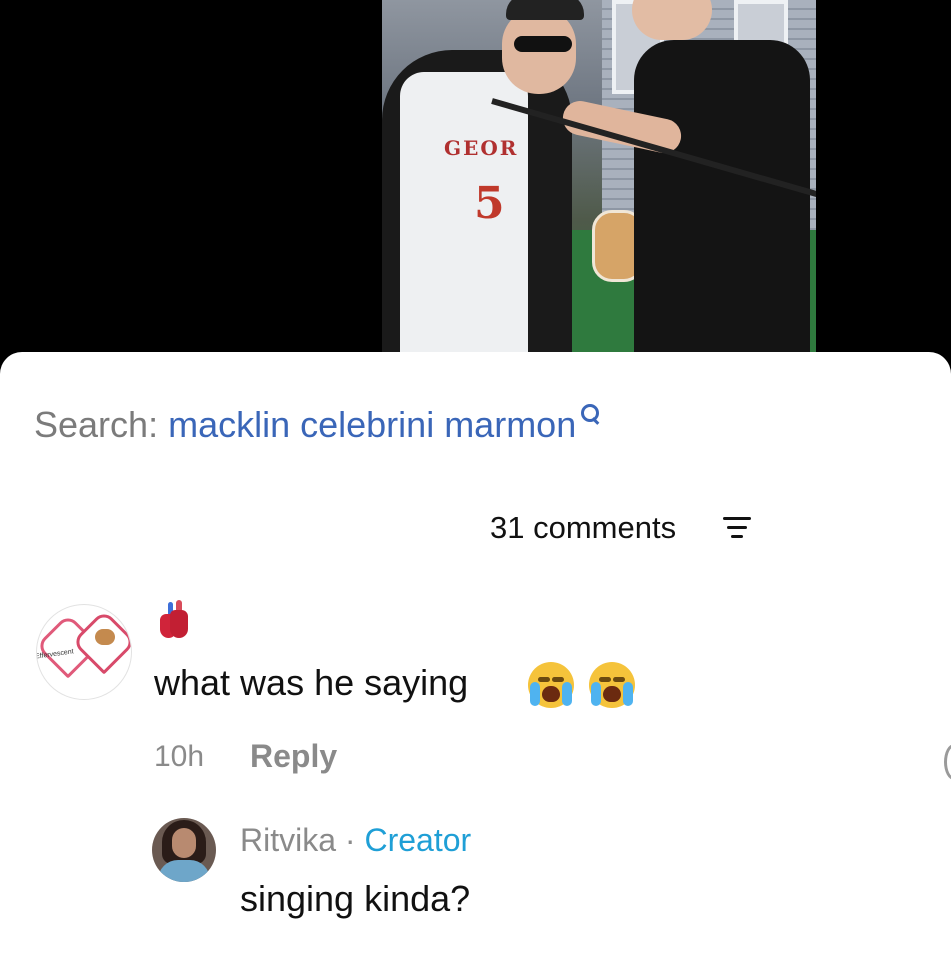  Describe the element at coordinates (590, 414) in the screenshot. I see `search-icon` at that location.